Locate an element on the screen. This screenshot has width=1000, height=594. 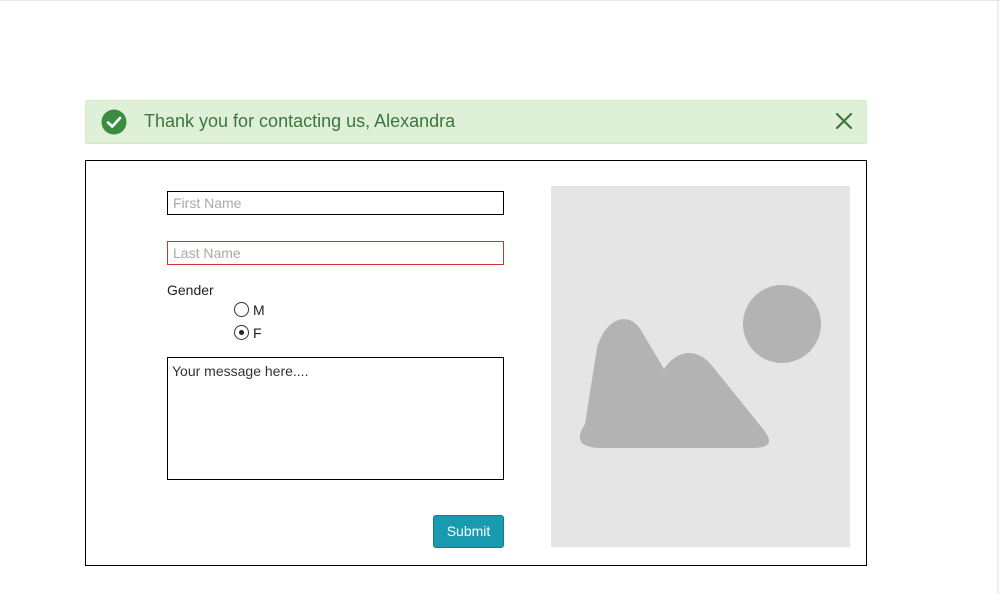
radio-label-f: F is located at coordinates (257, 333).